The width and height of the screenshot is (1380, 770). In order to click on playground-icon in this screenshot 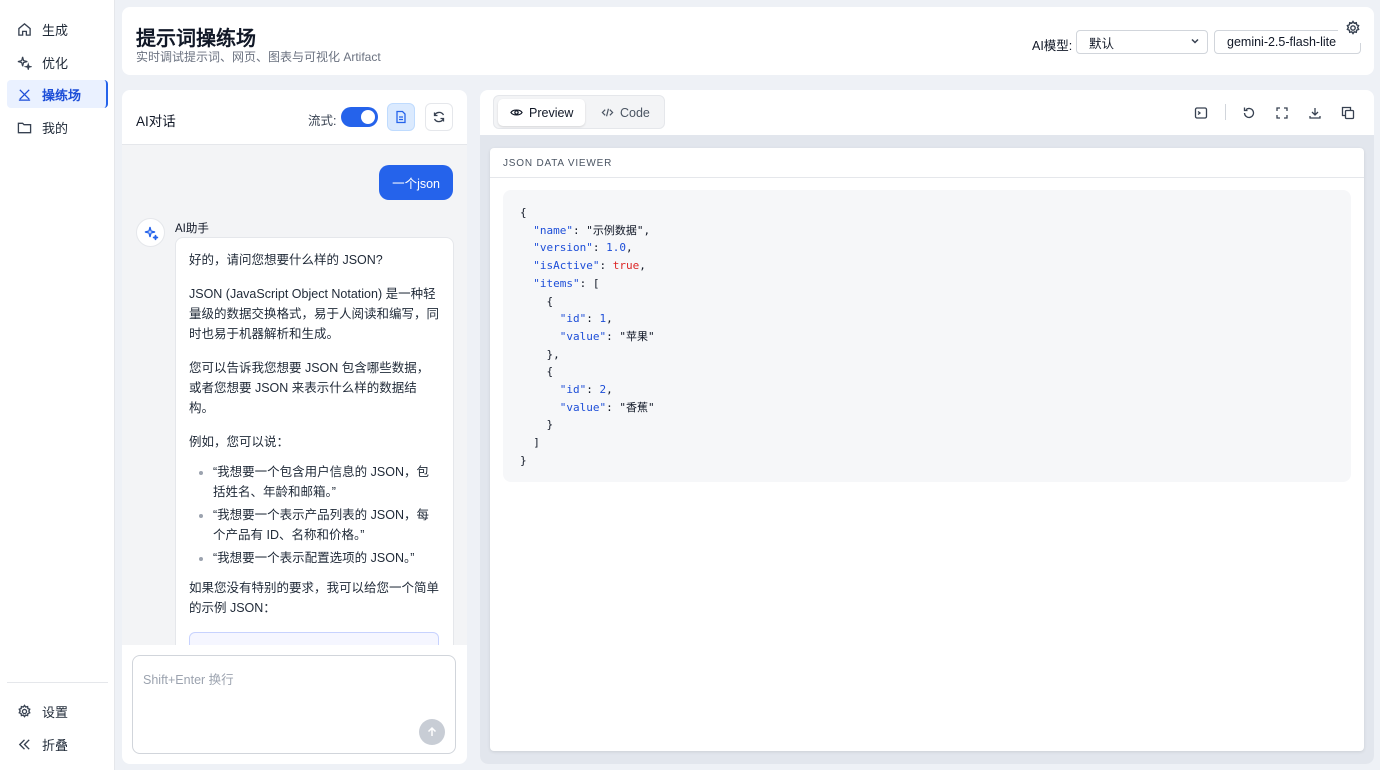, I will do `click(24, 94)`.